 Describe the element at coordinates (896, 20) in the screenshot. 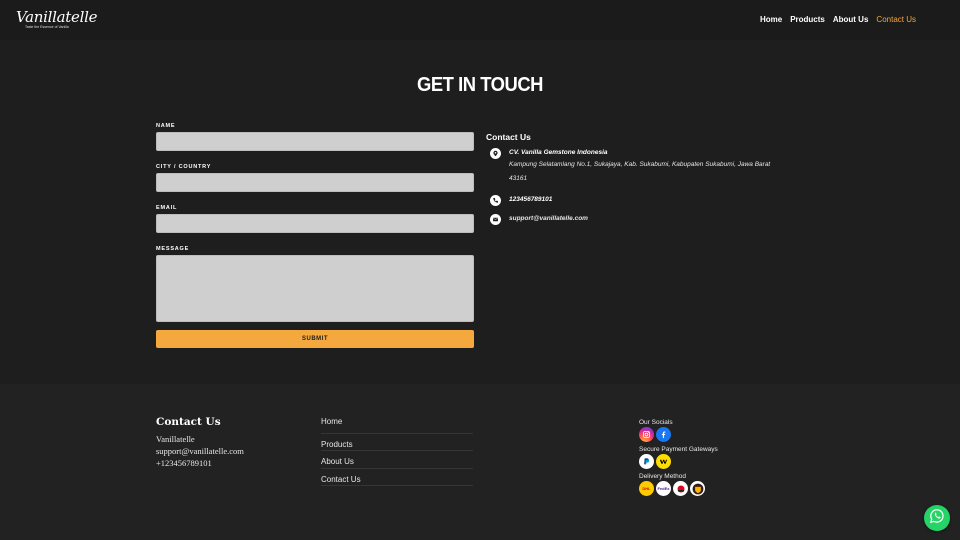

I see `nav-contact-us: Contact Us` at that location.